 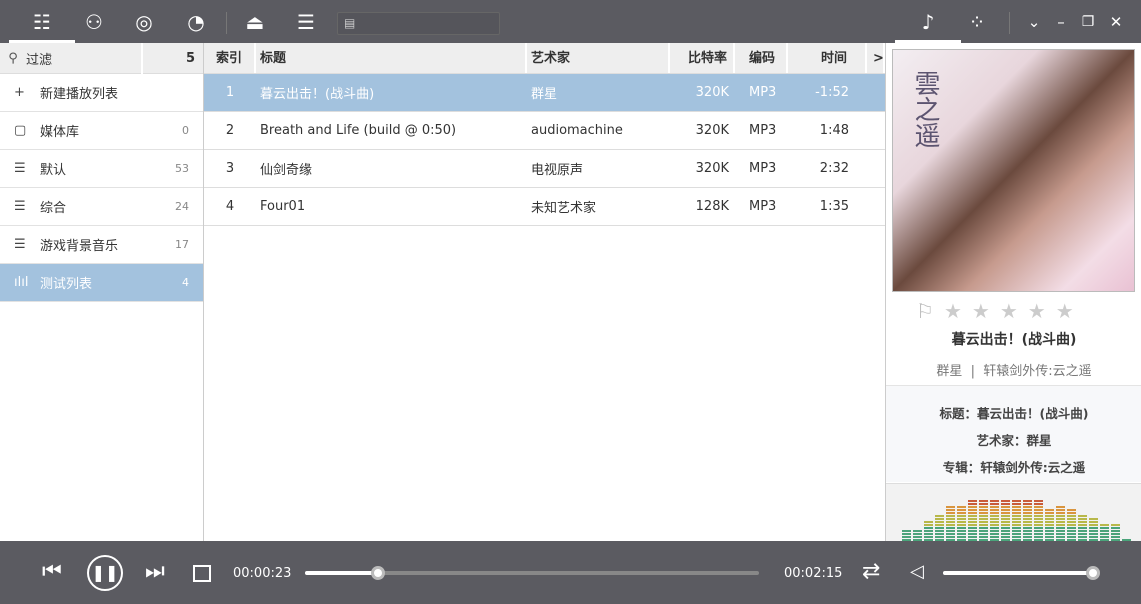 What do you see at coordinates (185, 130) in the screenshot?
I see `sidebar-item-count: 0` at bounding box center [185, 130].